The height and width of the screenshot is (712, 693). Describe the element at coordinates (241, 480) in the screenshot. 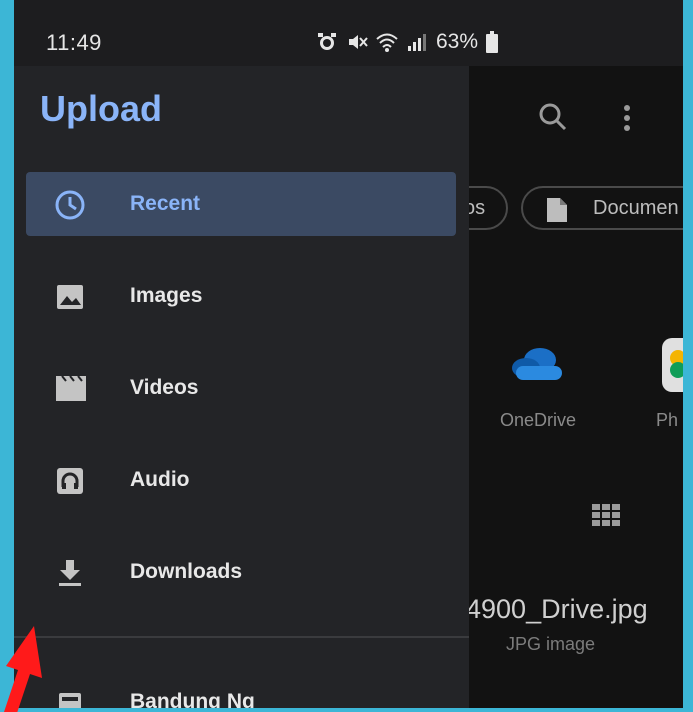

I see `nav-item-audio: Audio` at that location.